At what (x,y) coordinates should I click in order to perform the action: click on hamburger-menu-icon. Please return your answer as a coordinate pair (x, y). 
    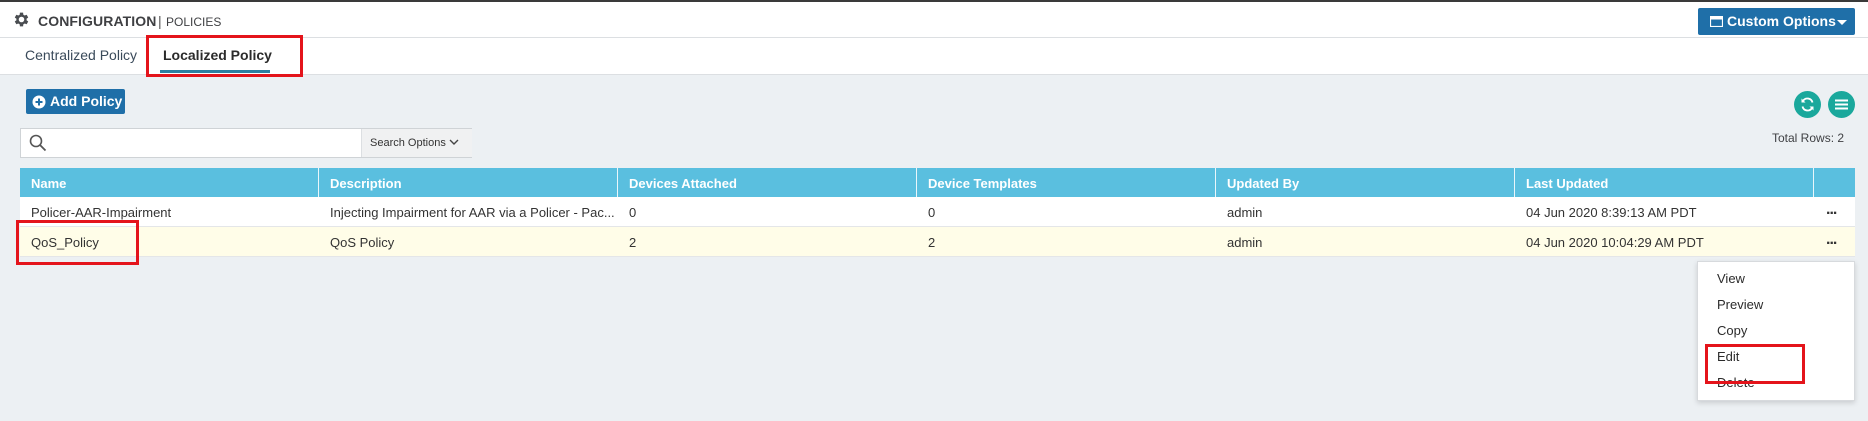
    Looking at the image, I should click on (1841, 104).